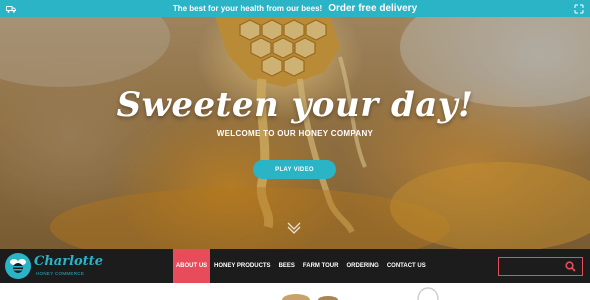 The width and height of the screenshot is (590, 300). Describe the element at coordinates (362, 266) in the screenshot. I see `nav-item-ordering: ORDERING` at that location.